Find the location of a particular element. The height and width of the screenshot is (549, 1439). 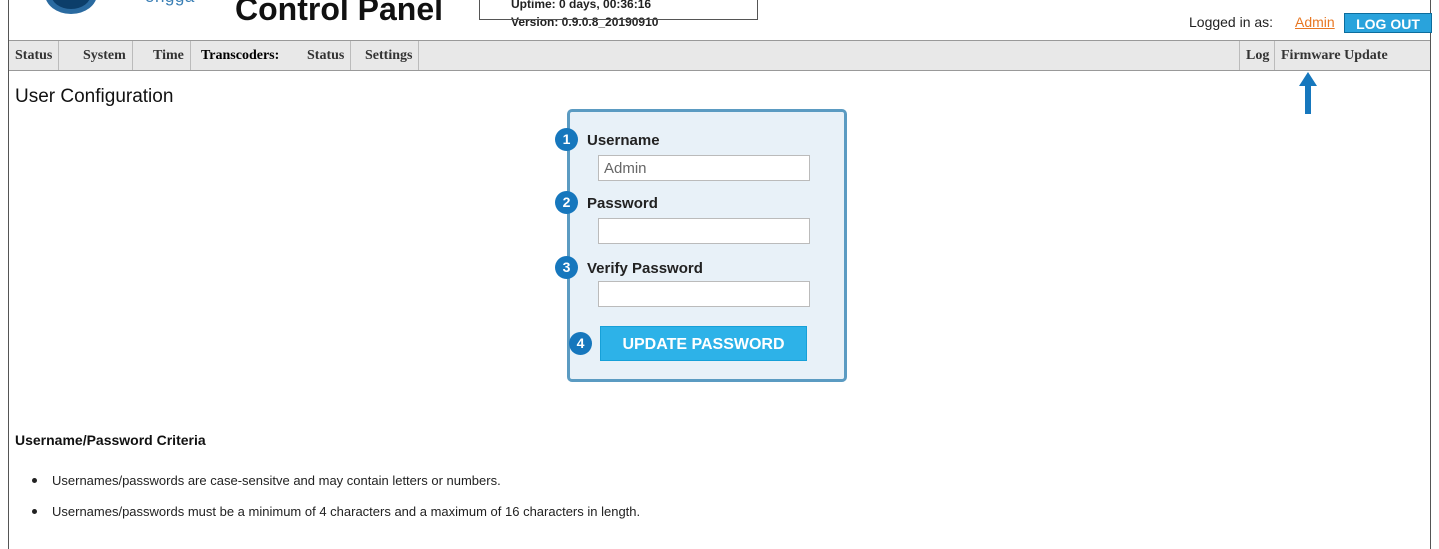

nav-item-status: Status is located at coordinates (34, 55).